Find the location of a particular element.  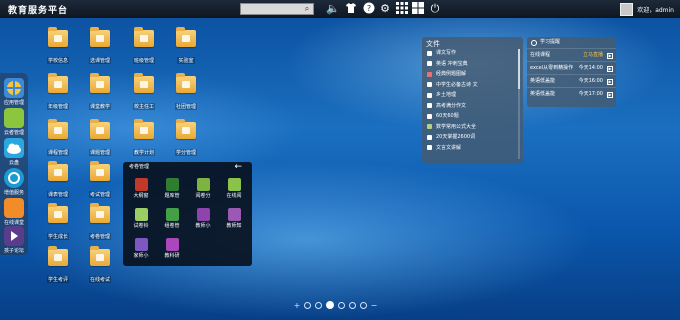

desktop-icon-credit: 学分管理 is located at coordinates (186, 138).